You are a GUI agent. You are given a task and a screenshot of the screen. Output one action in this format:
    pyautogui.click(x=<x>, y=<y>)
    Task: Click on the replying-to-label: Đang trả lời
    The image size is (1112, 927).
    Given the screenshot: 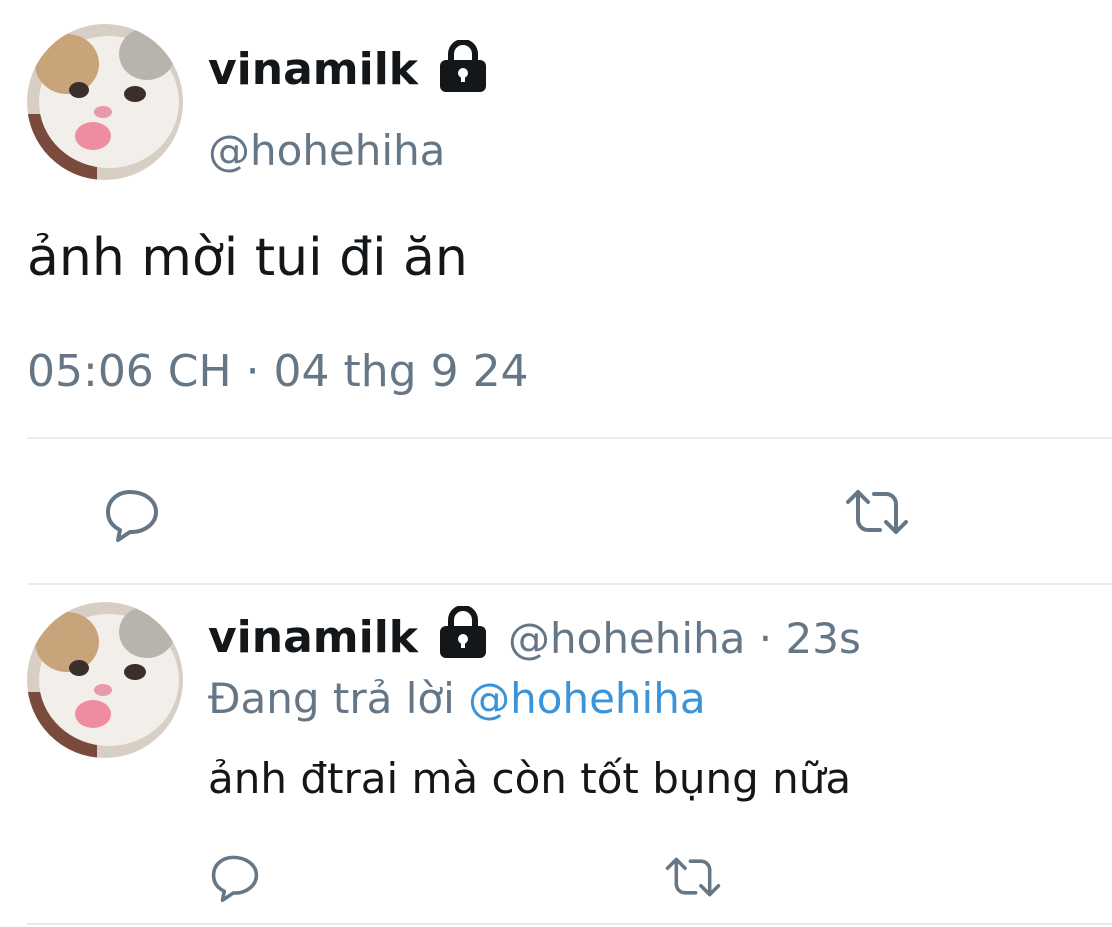 What is the action you would take?
    pyautogui.click(x=331, y=698)
    